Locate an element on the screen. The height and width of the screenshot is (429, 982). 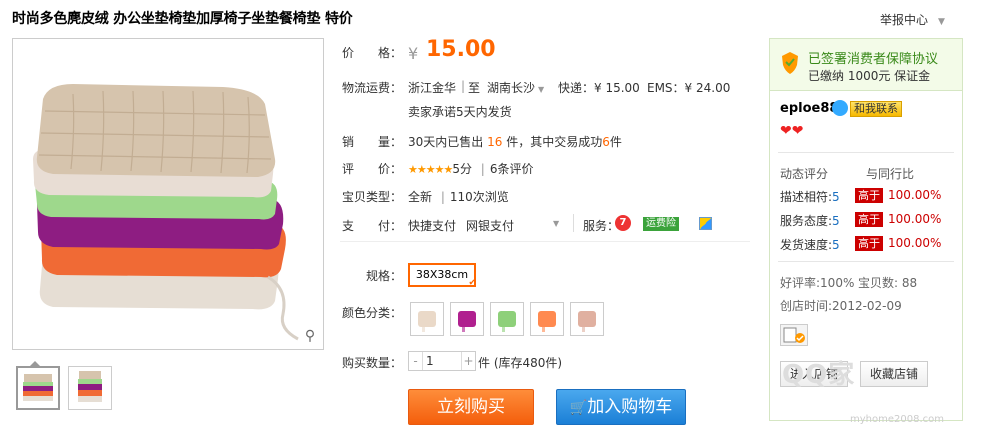
color-option-green is located at coordinates (507, 319).